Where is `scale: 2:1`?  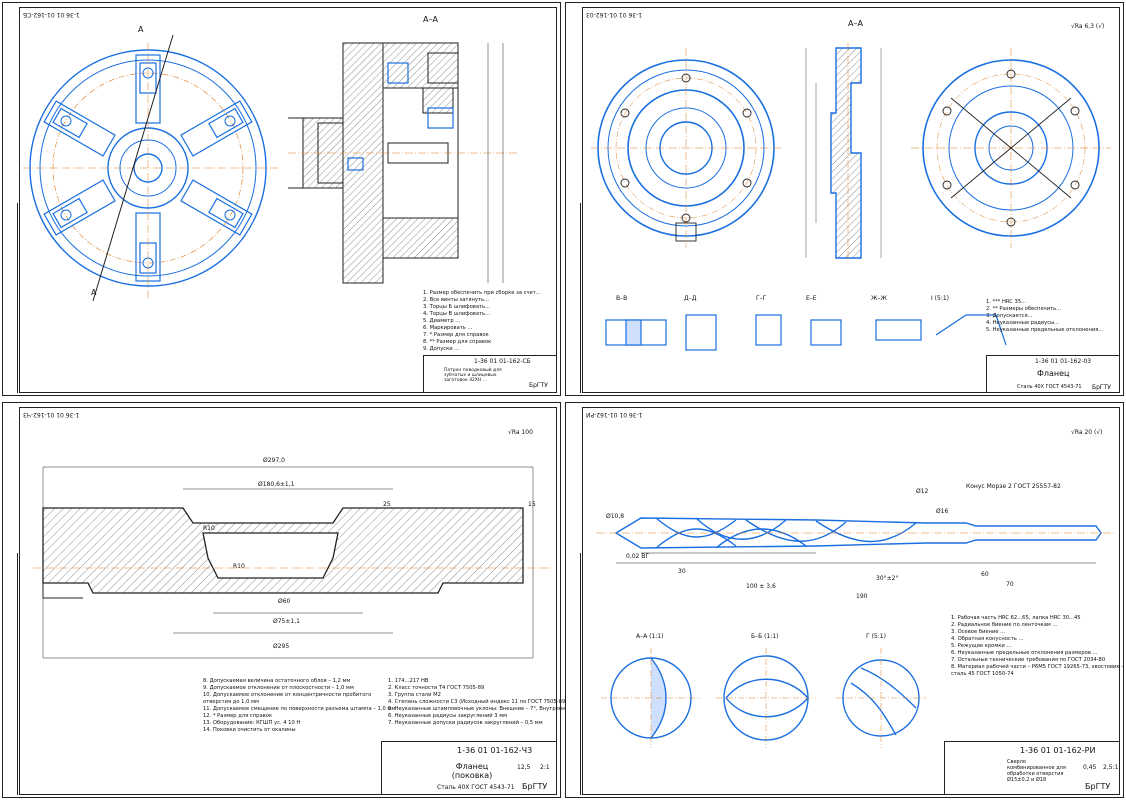
scale: 2:1 is located at coordinates (545, 767).